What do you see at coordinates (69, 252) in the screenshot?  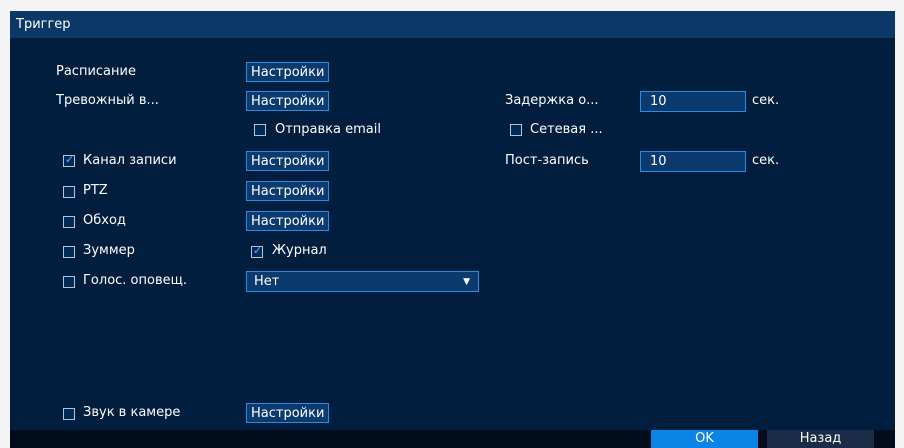 I see `buzzer-checkbox` at bounding box center [69, 252].